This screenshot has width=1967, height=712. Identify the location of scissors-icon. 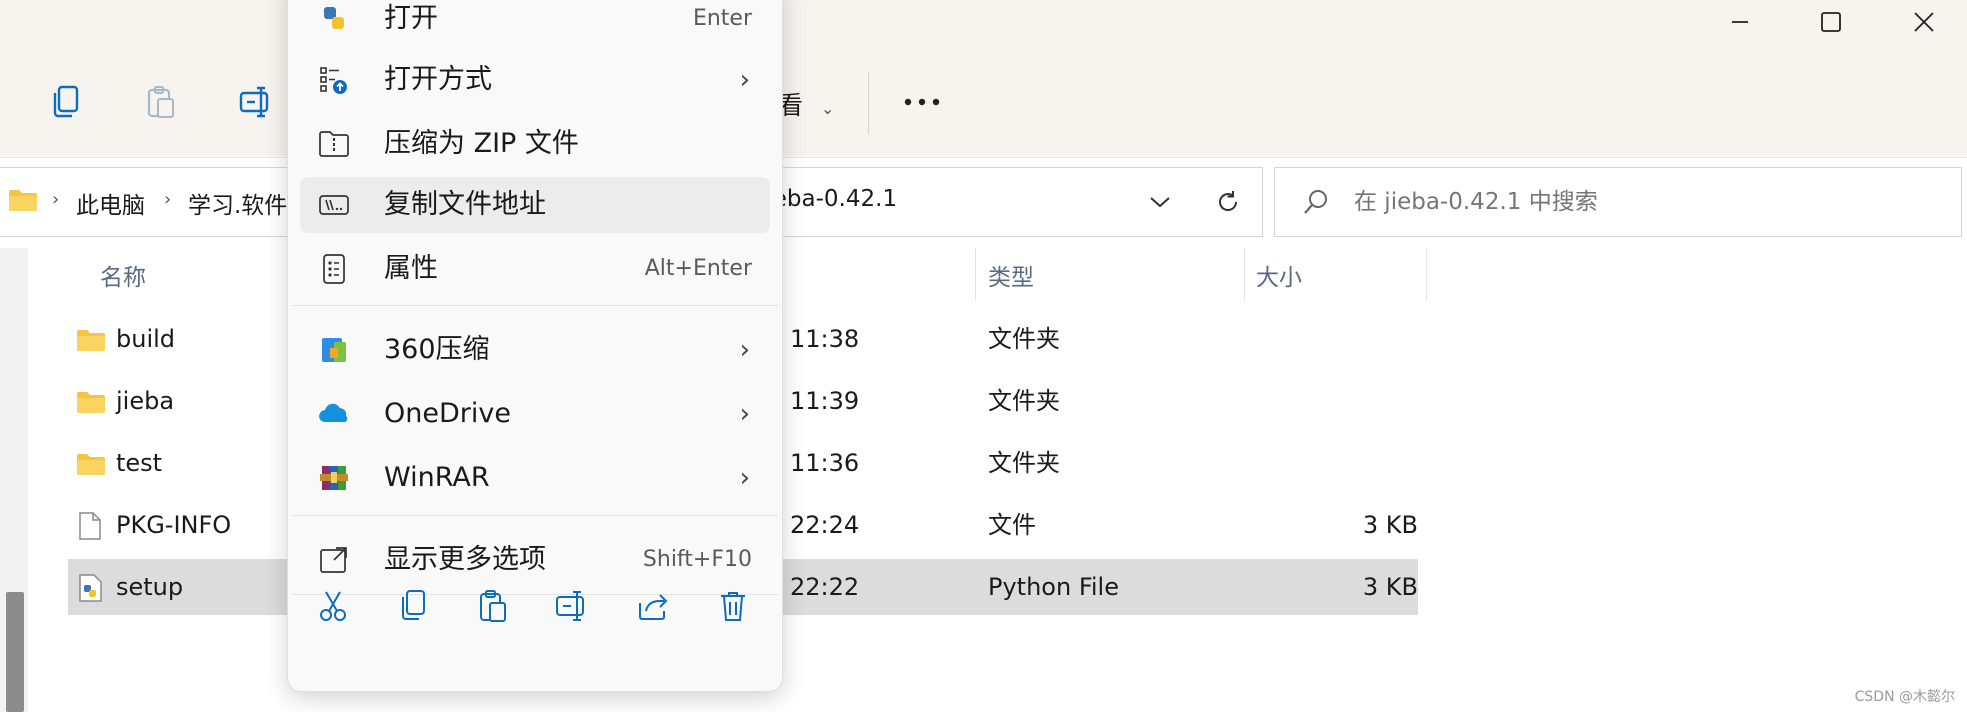
(333, 606).